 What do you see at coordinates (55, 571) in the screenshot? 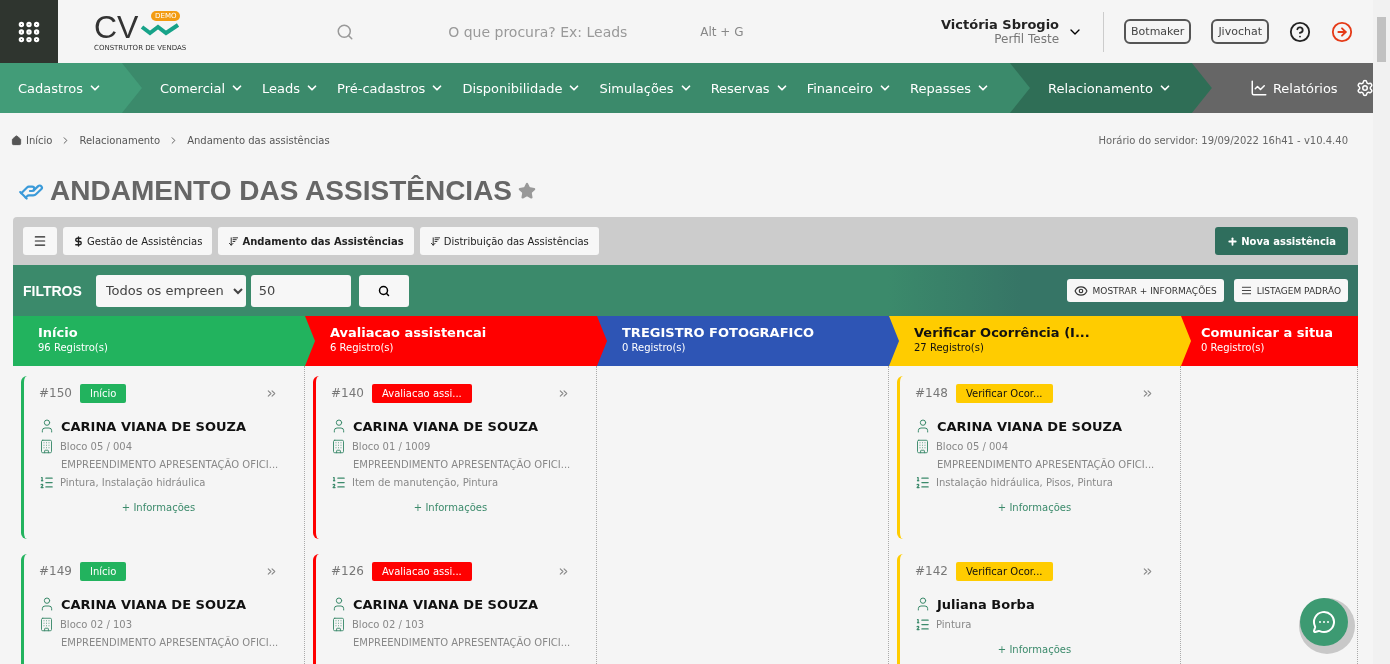
I see `card-number: #149` at bounding box center [55, 571].